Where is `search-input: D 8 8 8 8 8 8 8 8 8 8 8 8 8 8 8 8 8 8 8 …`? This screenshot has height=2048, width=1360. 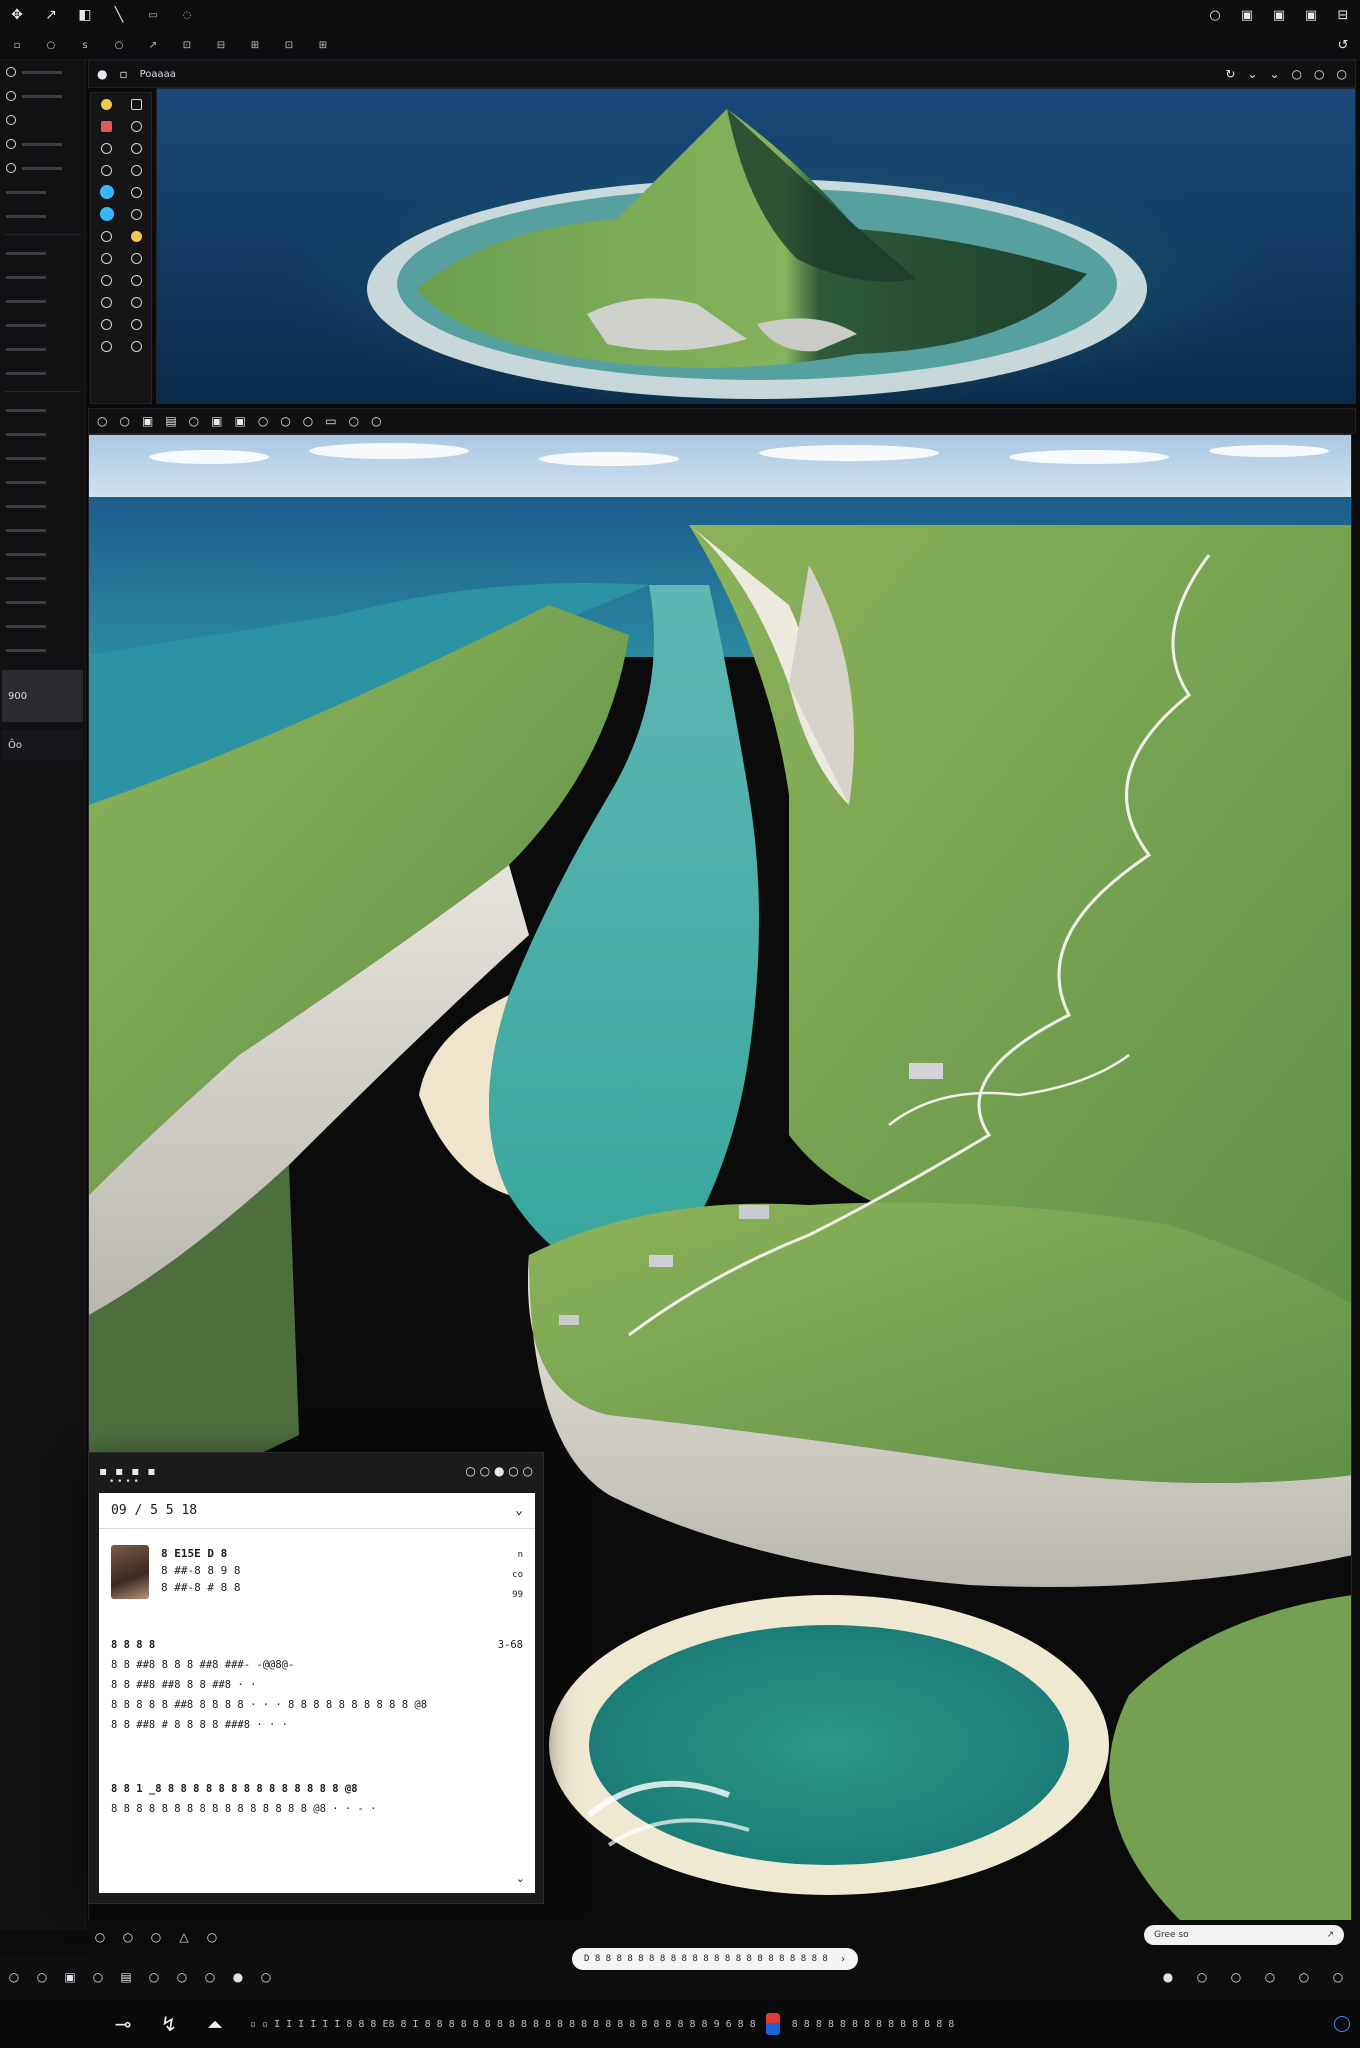
search-input: D 8 8 8 8 8 8 8 8 8 8 8 8 8 8 8 8 8 8 8 … is located at coordinates (715, 1959).